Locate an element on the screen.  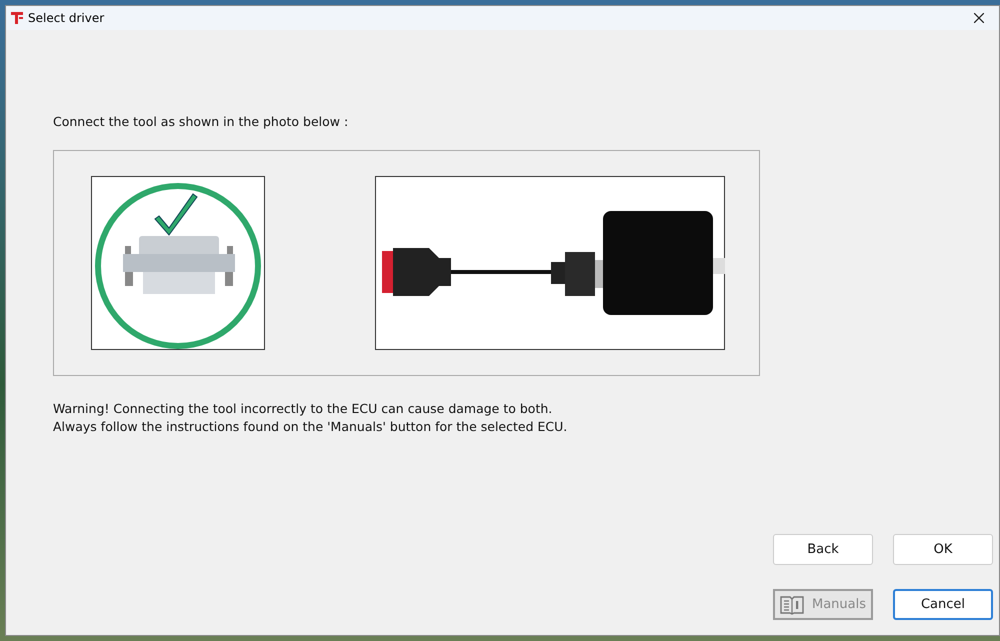
book-icon is located at coordinates (792, 604).